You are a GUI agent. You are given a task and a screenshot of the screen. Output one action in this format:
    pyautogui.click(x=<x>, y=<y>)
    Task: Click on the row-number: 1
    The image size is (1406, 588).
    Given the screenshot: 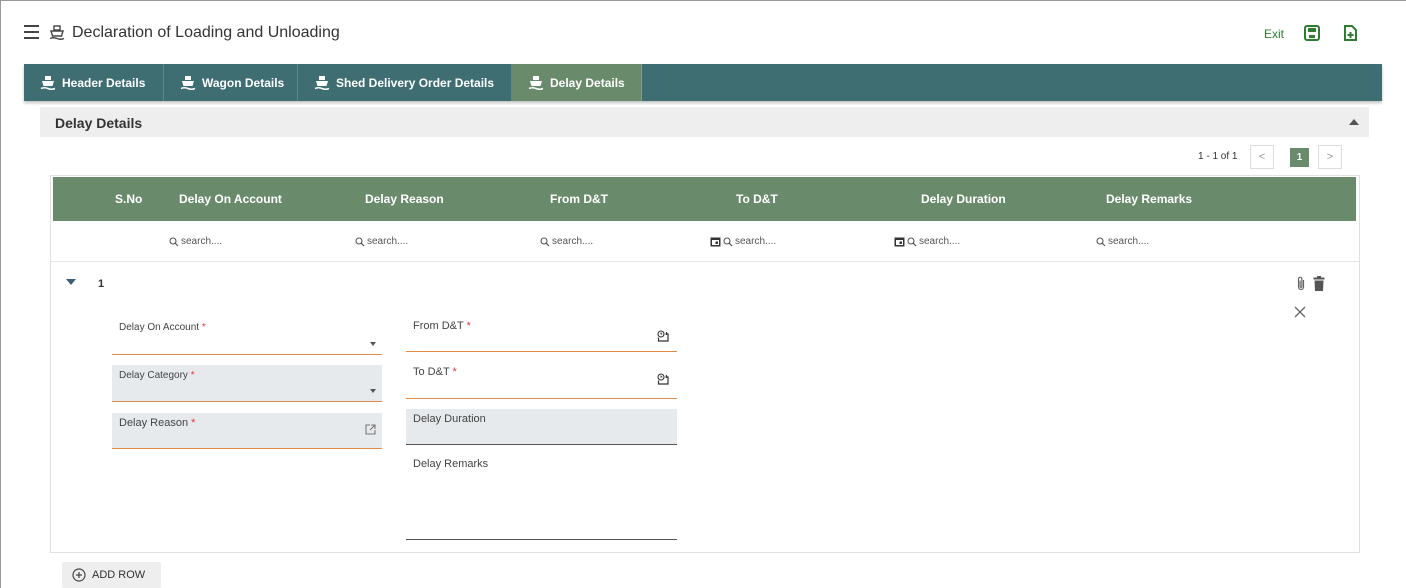 What is the action you would take?
    pyautogui.click(x=101, y=284)
    